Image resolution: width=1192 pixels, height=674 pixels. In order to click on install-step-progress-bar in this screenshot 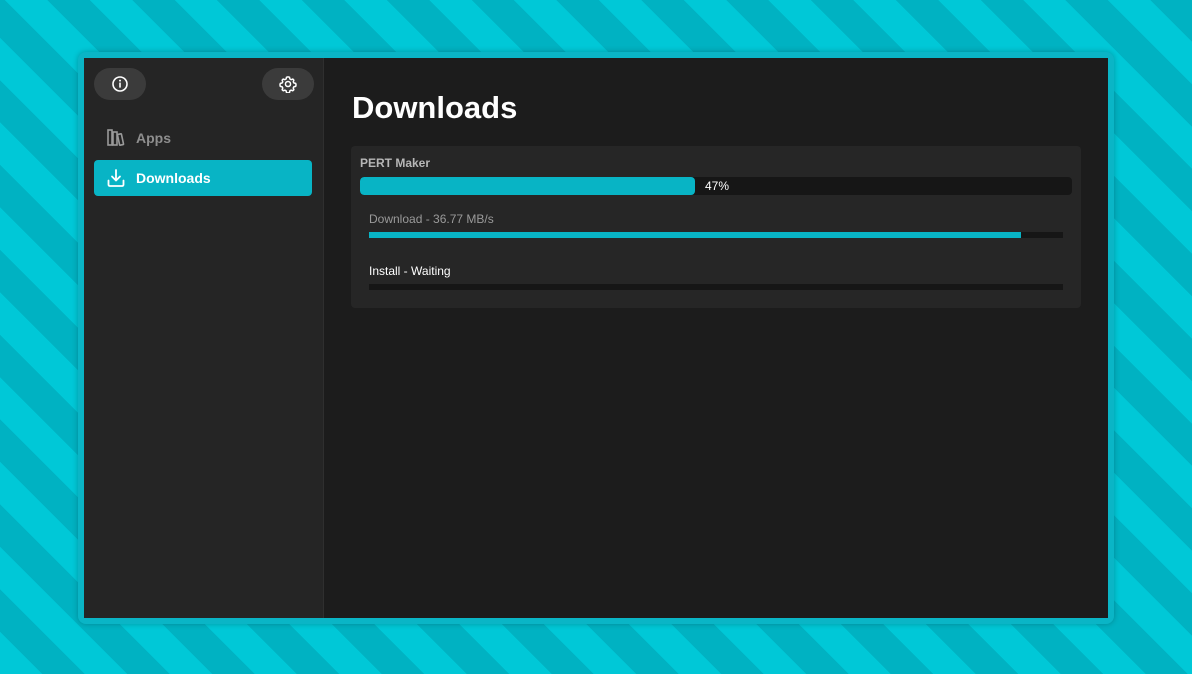, I will do `click(716, 287)`.